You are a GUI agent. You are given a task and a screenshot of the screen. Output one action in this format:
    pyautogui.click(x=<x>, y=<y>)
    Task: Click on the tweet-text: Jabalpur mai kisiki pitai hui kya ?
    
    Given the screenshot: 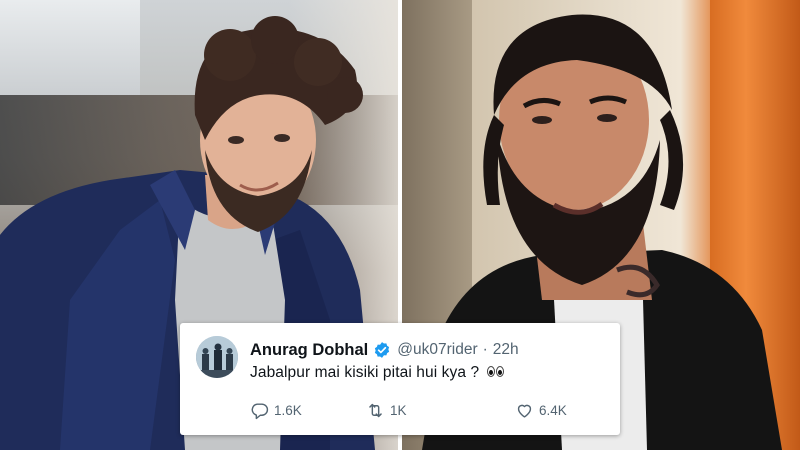 What is the action you would take?
    pyautogui.click(x=365, y=373)
    